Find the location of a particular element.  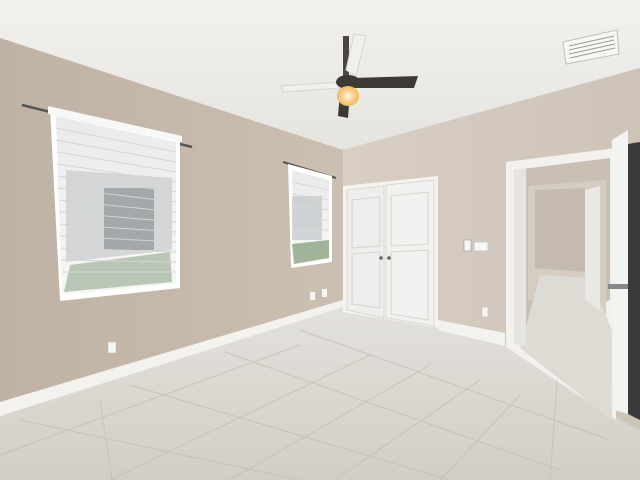

closet-door is located at coordinates (390, 252).